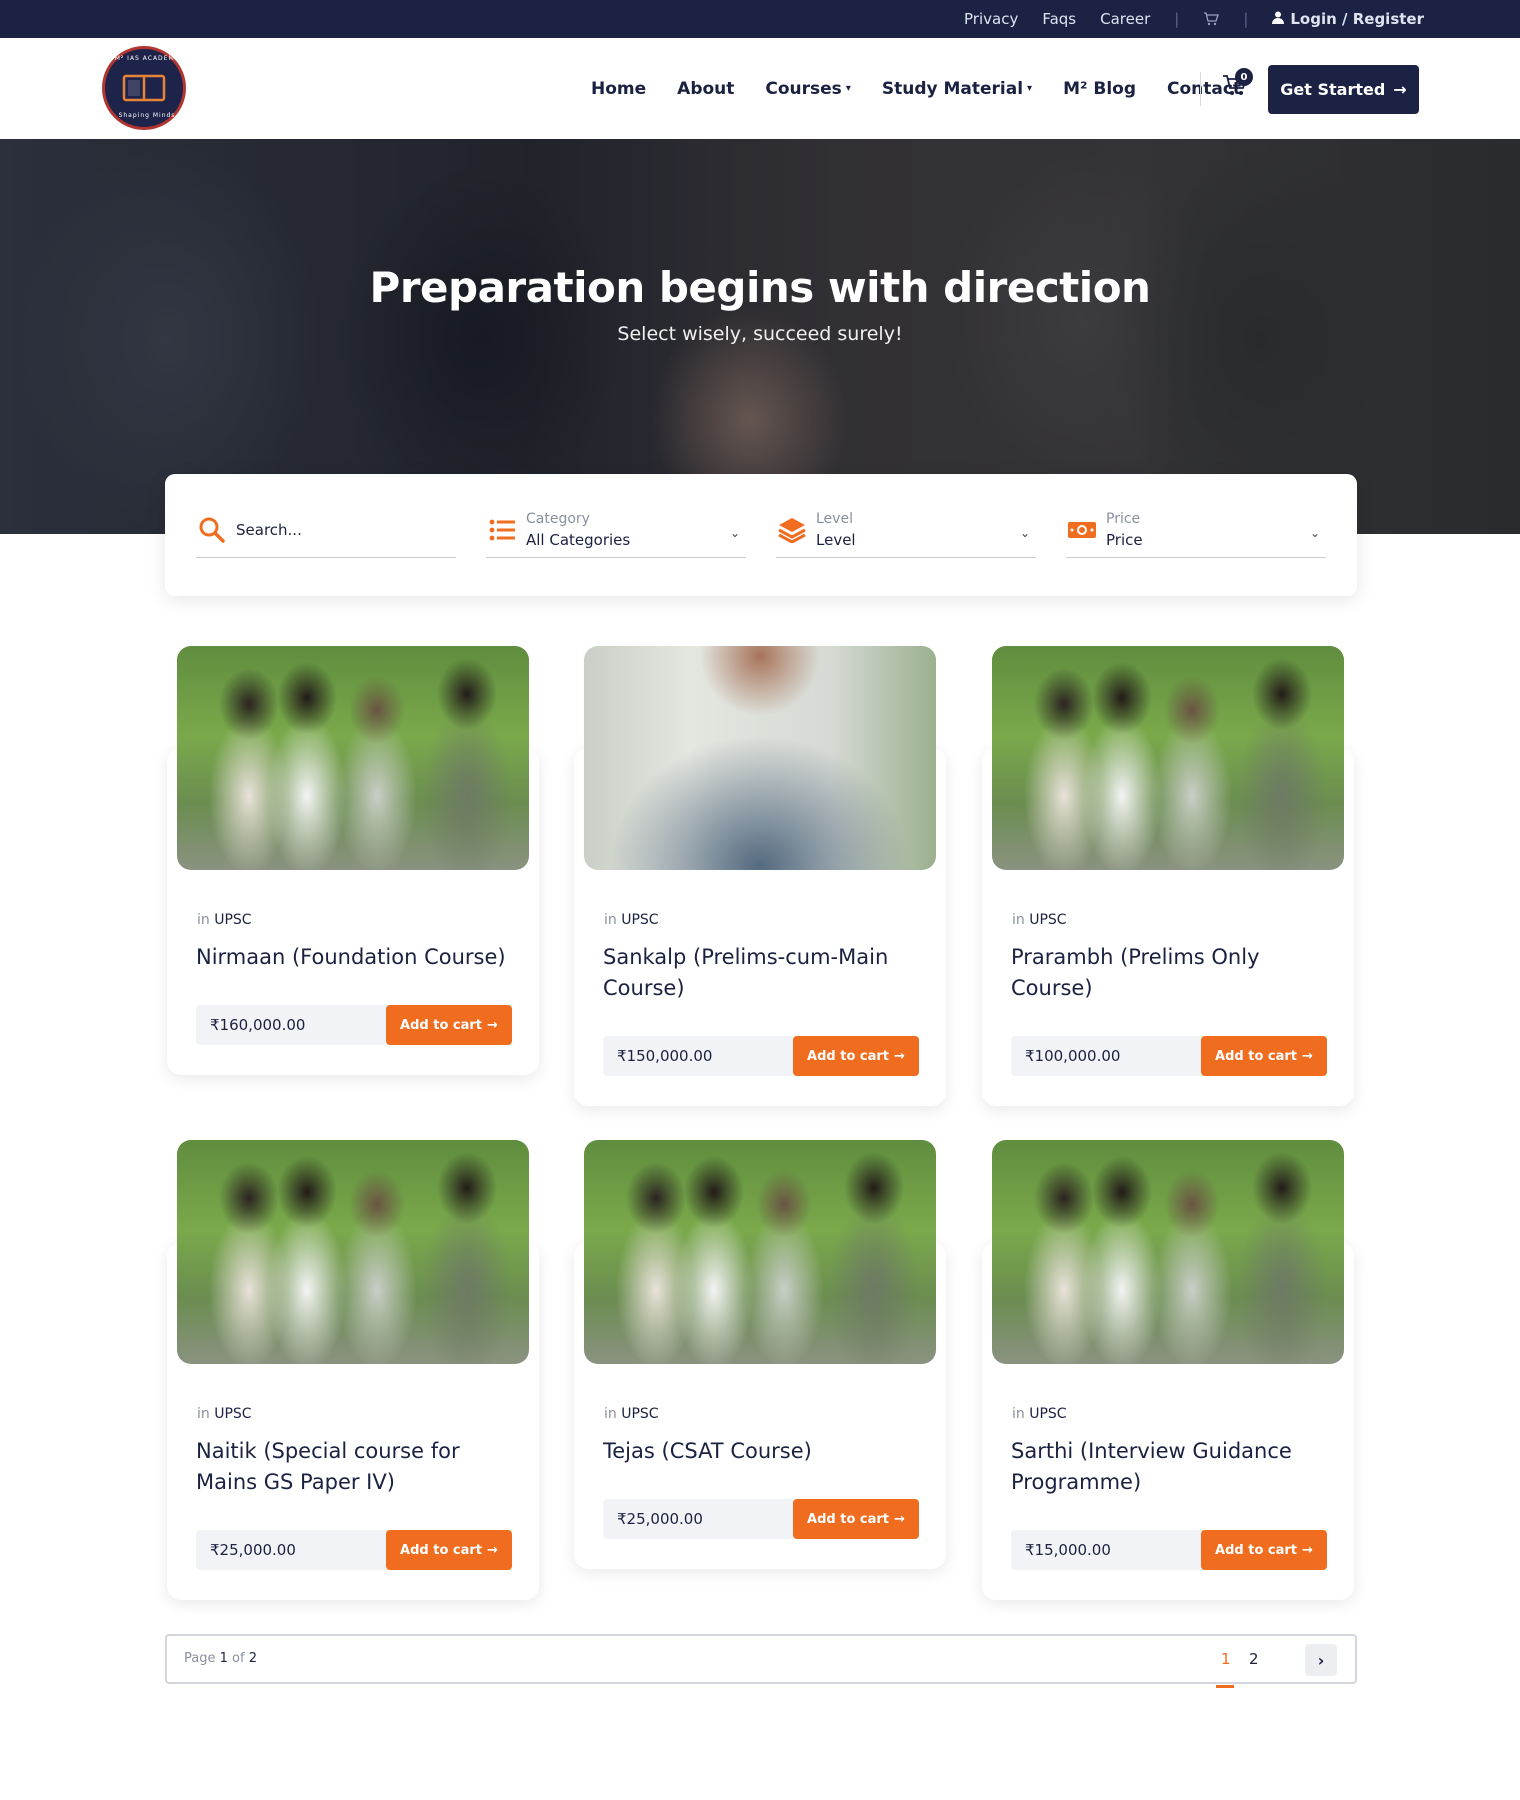 This screenshot has width=1520, height=1800. I want to click on login-register-link: Login / Register, so click(1348, 19).